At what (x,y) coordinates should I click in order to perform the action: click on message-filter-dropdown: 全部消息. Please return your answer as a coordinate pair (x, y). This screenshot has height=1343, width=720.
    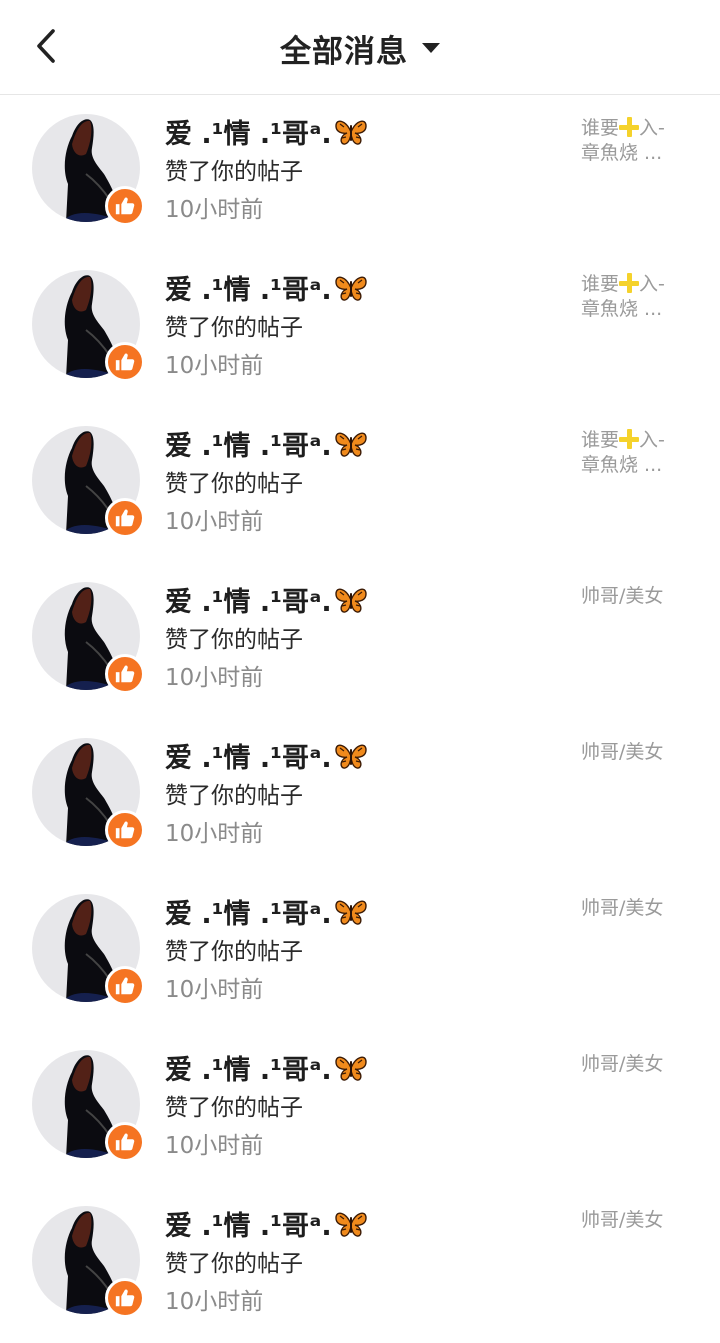
    Looking at the image, I should click on (360, 48).